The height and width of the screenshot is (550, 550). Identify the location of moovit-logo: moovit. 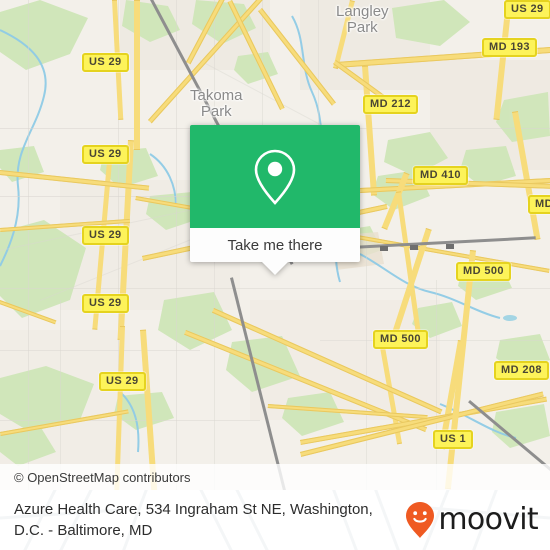
(472, 520).